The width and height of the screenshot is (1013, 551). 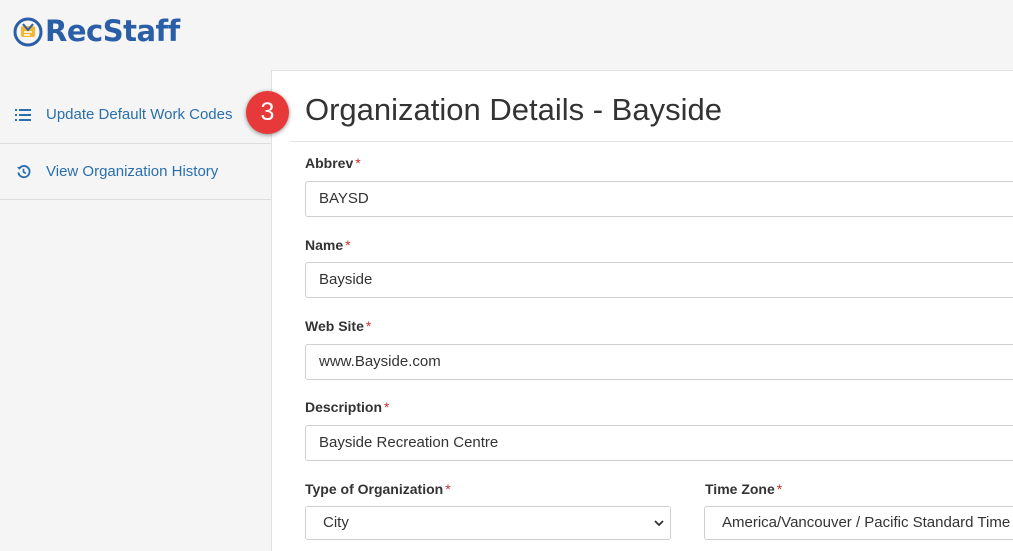 I want to click on chevron-down-icon, so click(x=659, y=523).